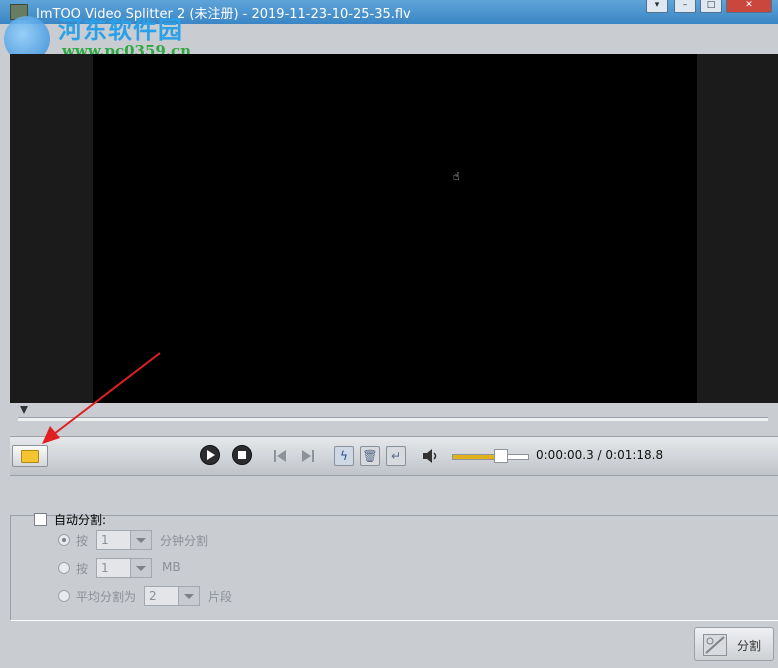 Image resolution: width=778 pixels, height=668 pixels. I want to click on stop-button, so click(242, 455).